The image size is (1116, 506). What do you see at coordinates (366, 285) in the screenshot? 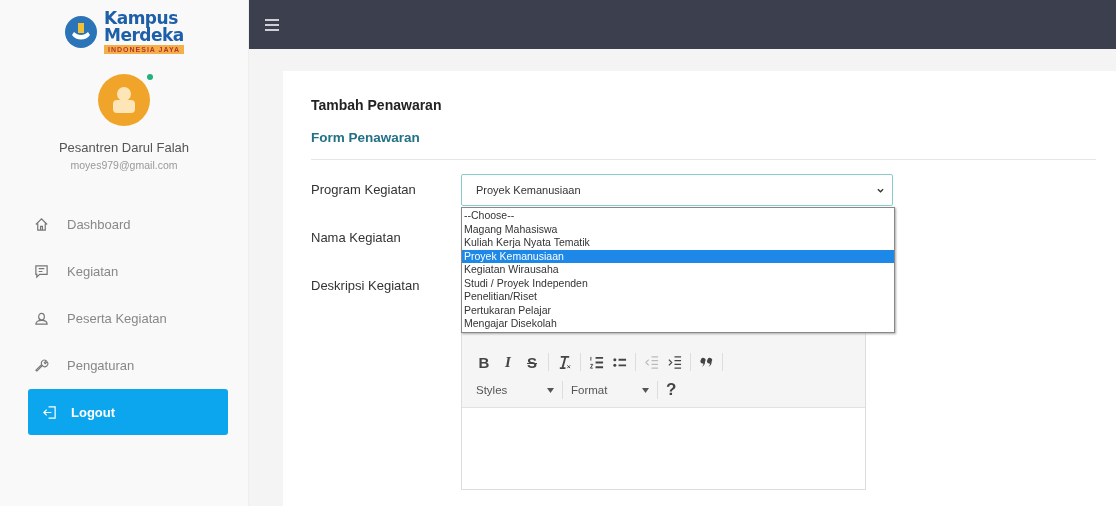
I see `field-label: Deskripsi Kegiatan` at bounding box center [366, 285].